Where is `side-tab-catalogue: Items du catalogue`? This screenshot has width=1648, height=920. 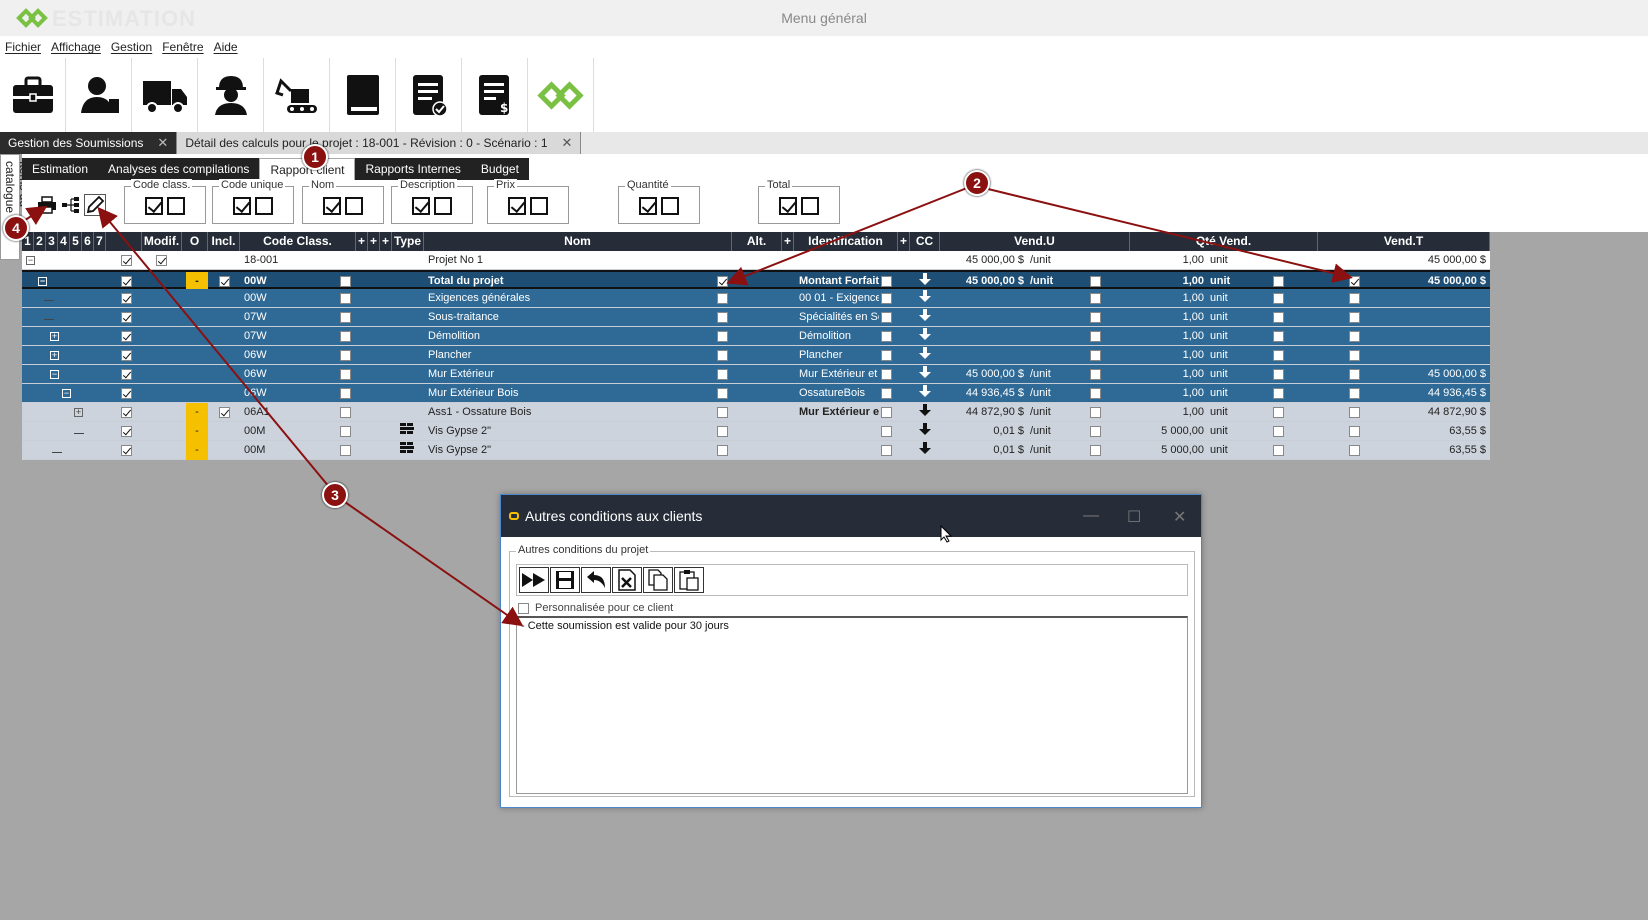 side-tab-catalogue: Items du catalogue is located at coordinates (15, 207).